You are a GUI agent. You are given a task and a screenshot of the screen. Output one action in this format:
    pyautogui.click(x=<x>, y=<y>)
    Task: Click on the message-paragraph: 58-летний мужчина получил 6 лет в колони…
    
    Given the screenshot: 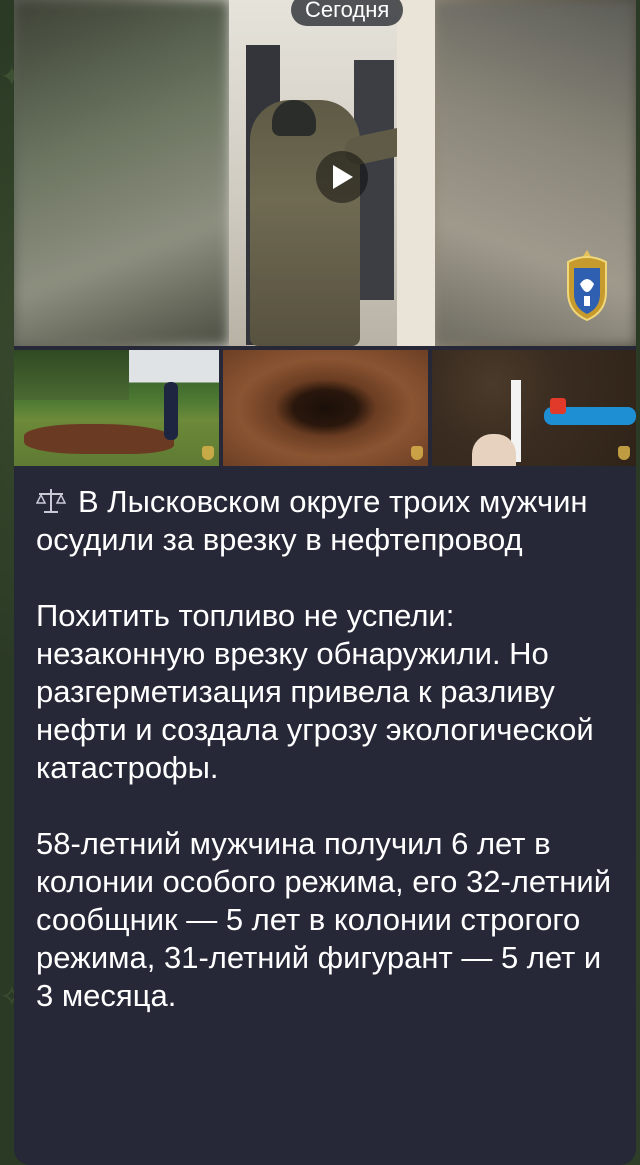 What is the action you would take?
    pyautogui.click(x=324, y=919)
    